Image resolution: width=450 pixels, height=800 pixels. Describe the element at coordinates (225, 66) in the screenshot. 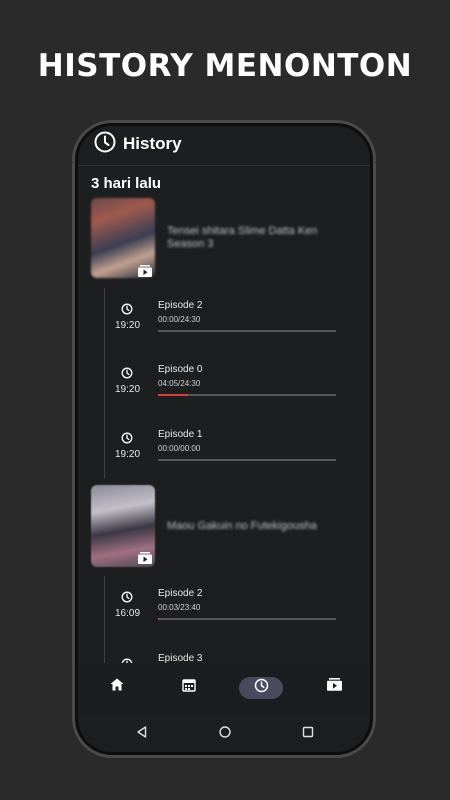

I see `promo-title: HISTORY MENONTON` at that location.